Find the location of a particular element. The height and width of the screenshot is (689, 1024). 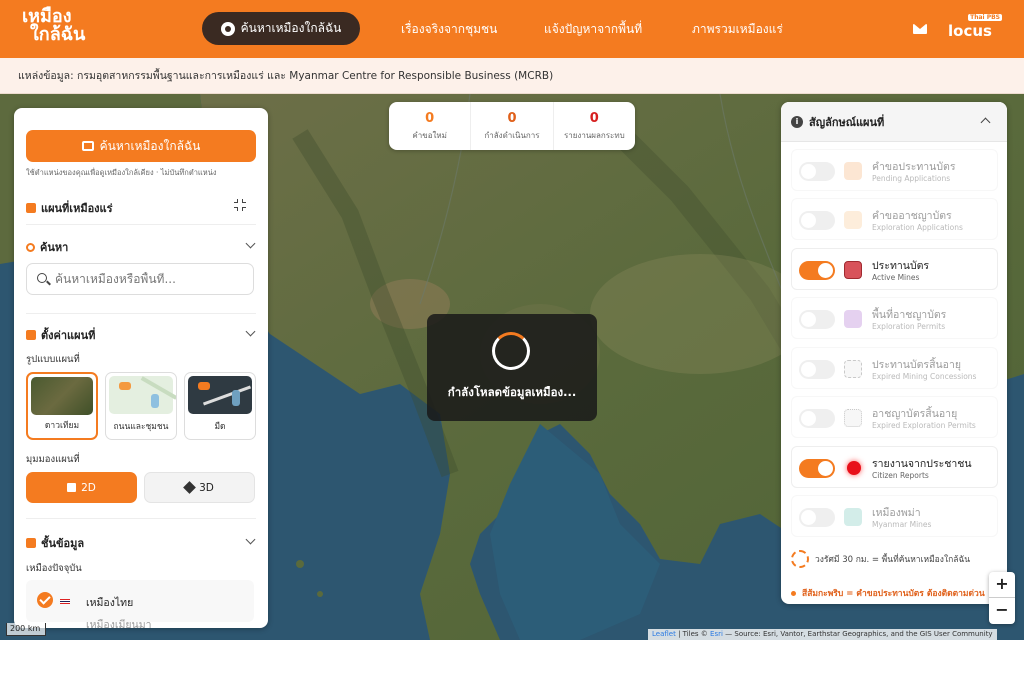

view-2d-button: 2D is located at coordinates (81, 487).